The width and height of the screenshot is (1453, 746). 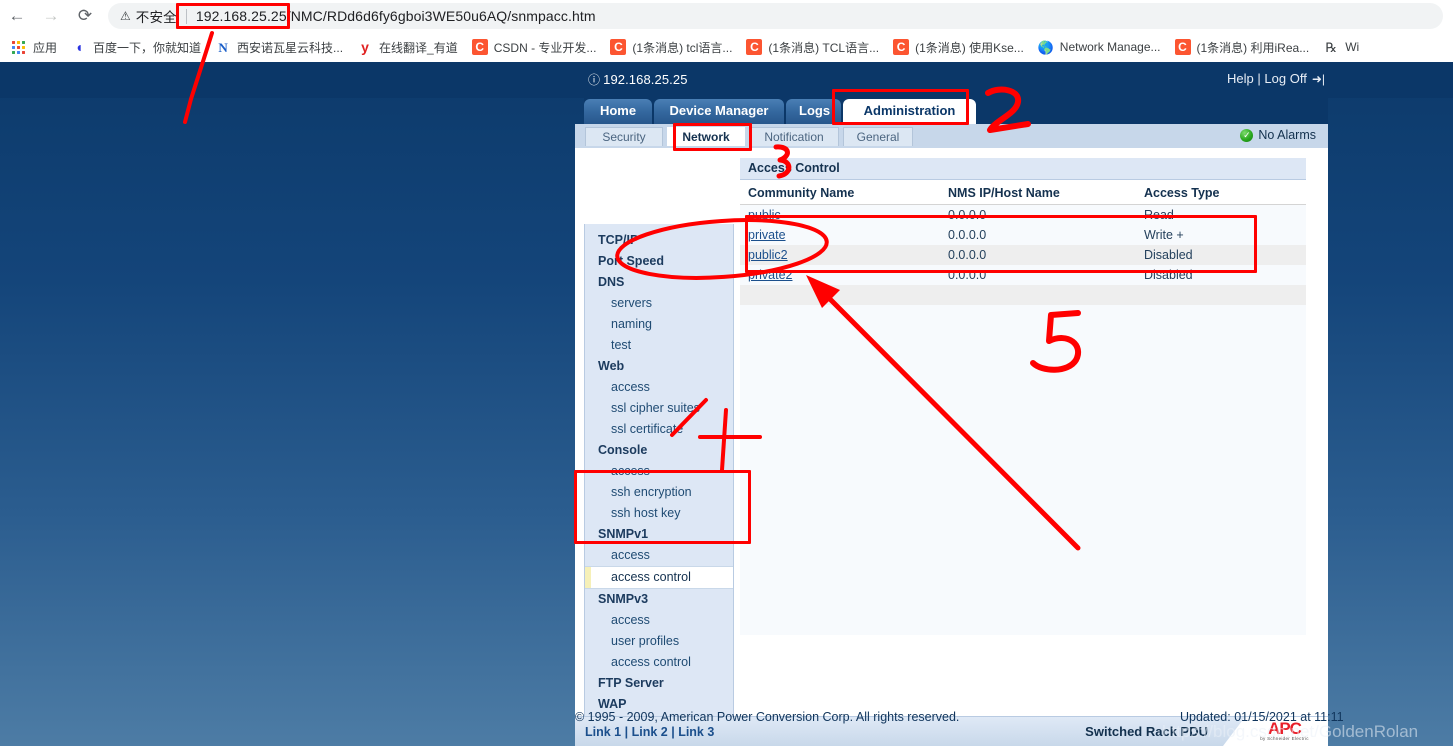 I want to click on footer-link-3: Link 3, so click(x=696, y=732).